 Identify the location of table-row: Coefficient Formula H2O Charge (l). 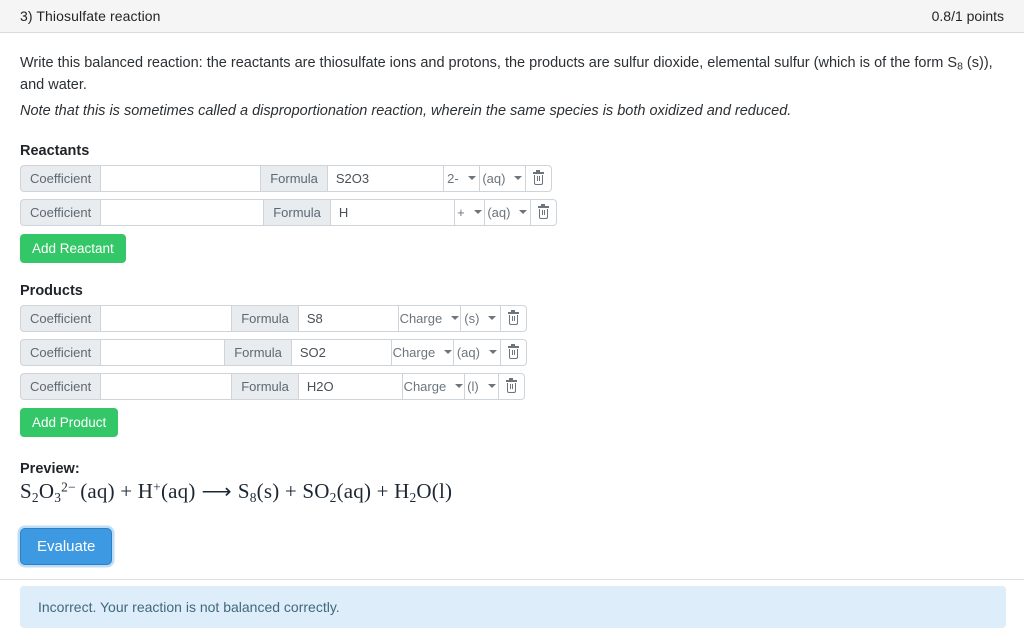
(512, 386).